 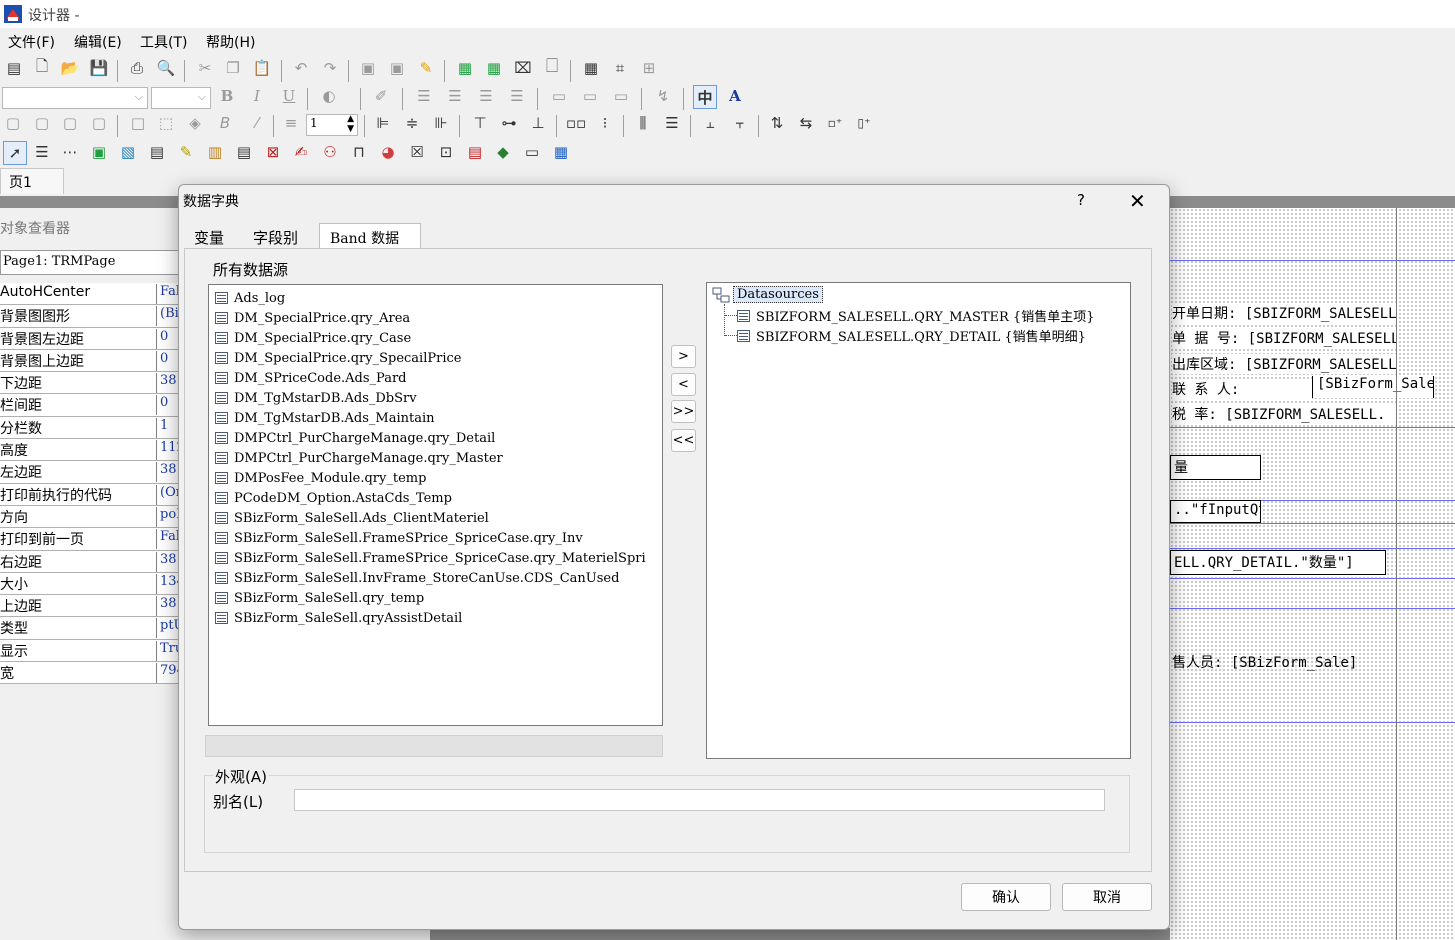 I want to click on alias-input, so click(x=699, y=800).